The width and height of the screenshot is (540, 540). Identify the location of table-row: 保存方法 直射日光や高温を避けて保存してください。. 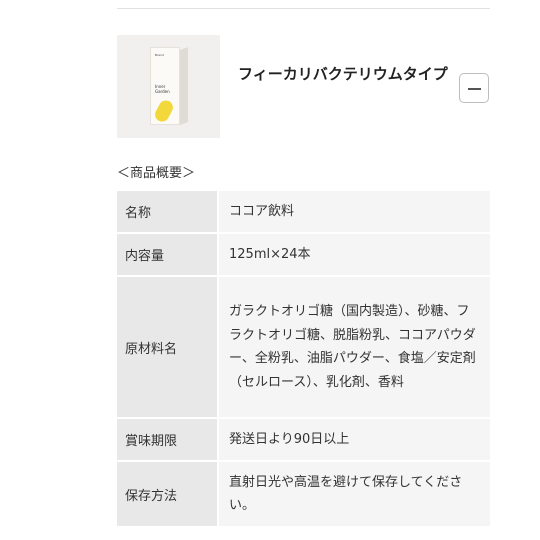
(303, 495).